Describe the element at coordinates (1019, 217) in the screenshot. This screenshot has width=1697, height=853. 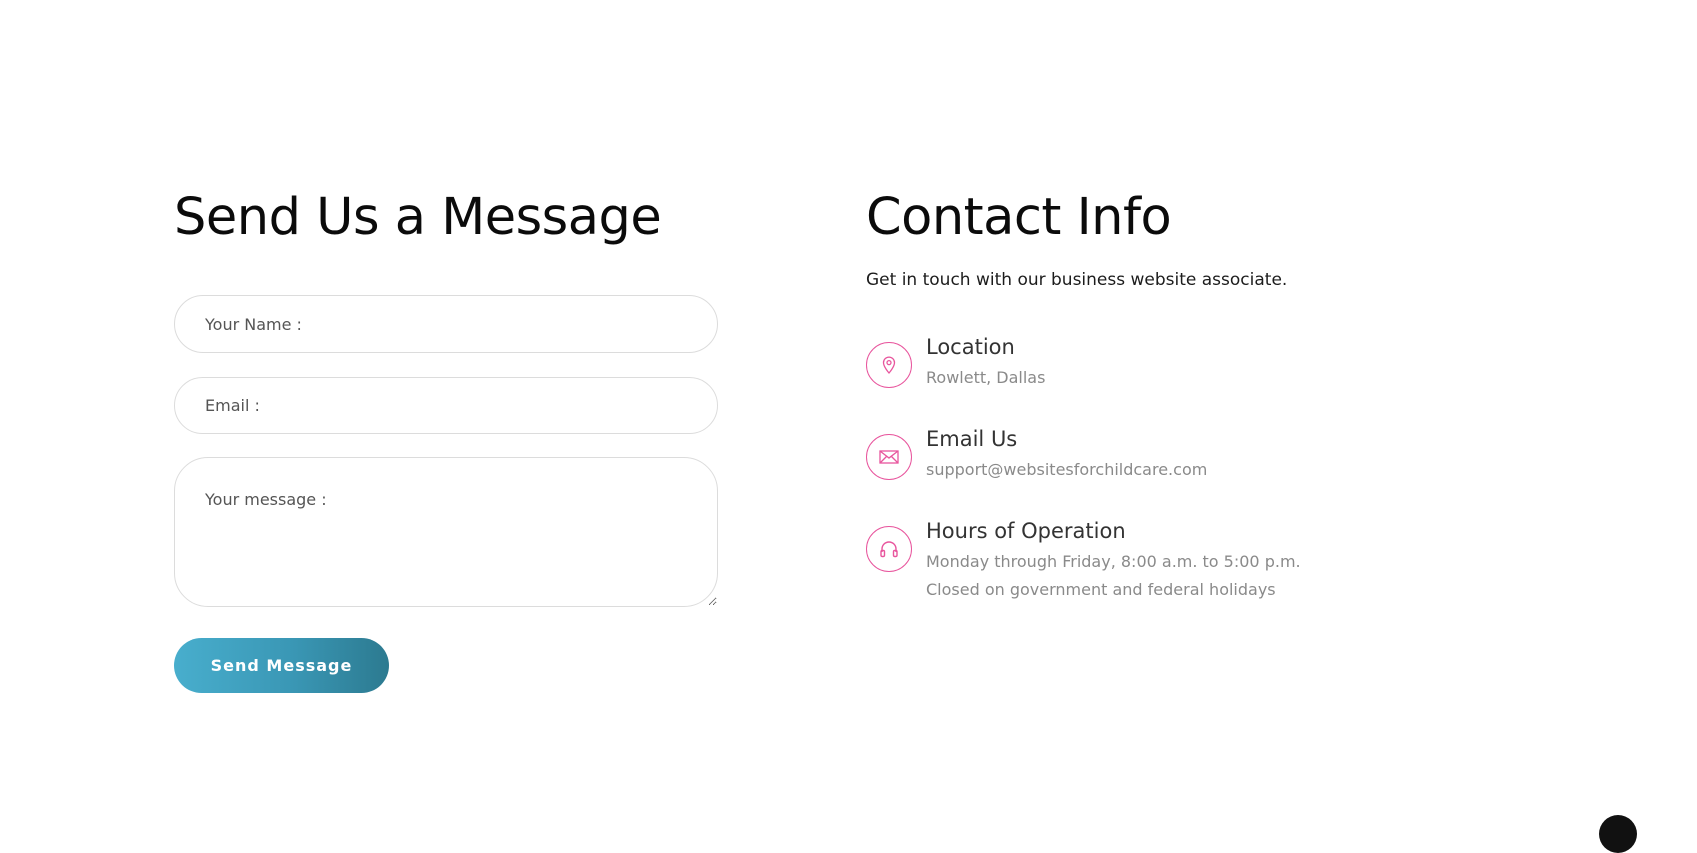
I see `contact-info-title: Contact Info` at that location.